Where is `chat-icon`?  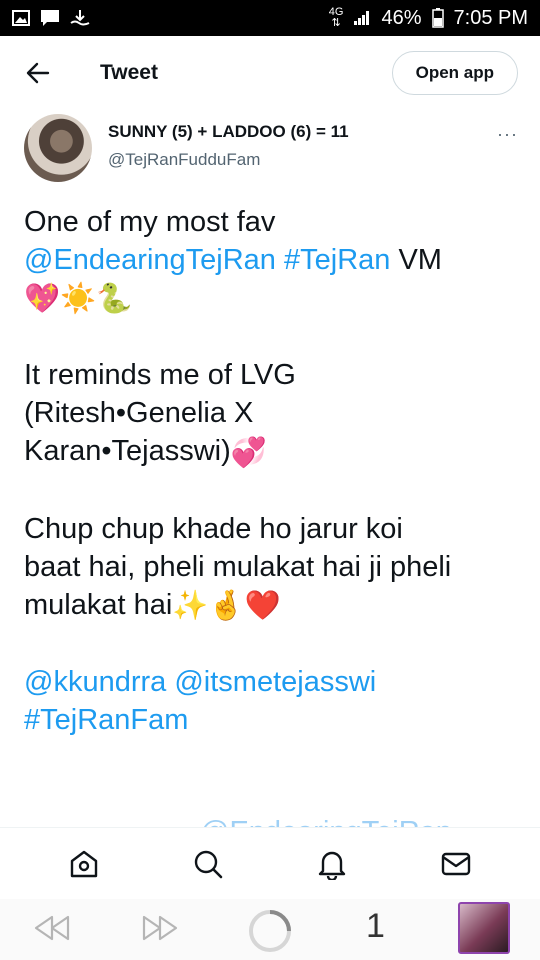
chat-icon is located at coordinates (50, 18).